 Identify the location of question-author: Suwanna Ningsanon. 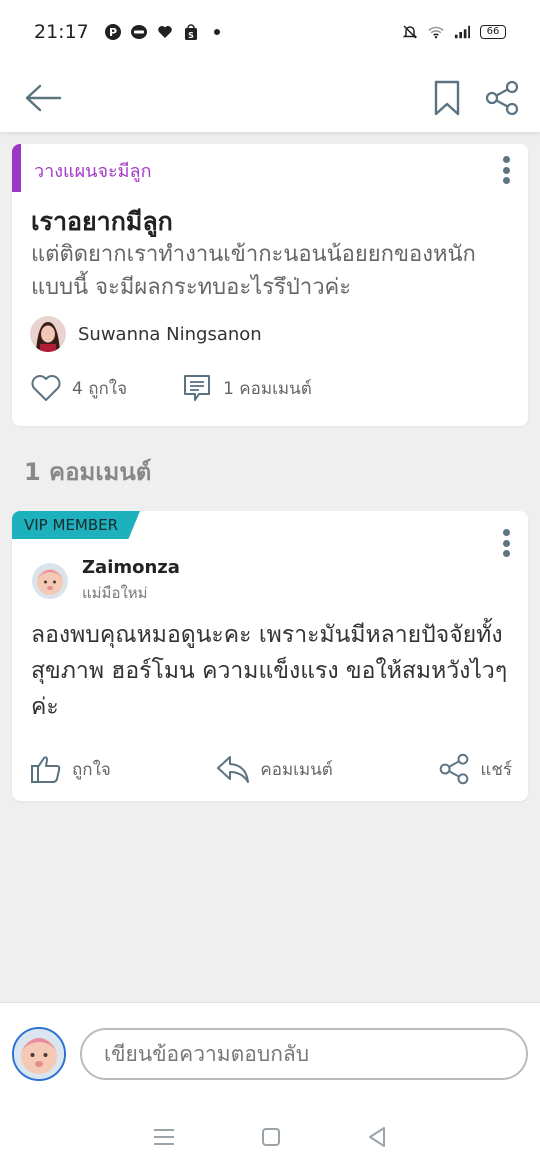
(146, 334).